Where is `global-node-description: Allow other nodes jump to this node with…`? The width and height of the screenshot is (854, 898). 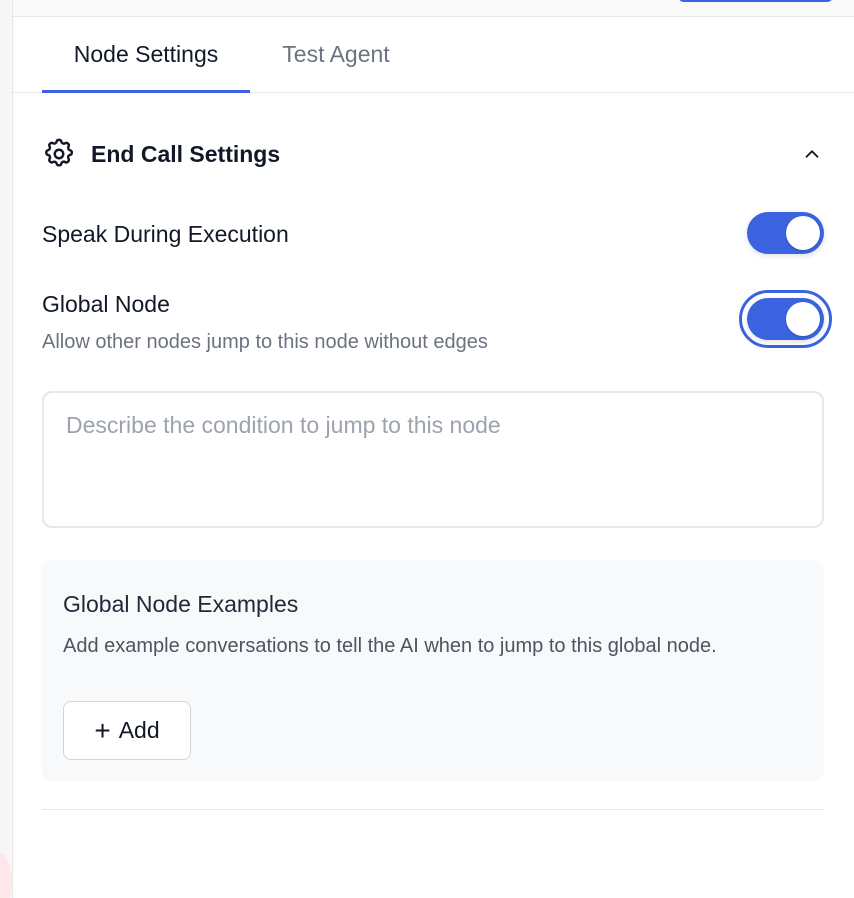 global-node-description: Allow other nodes jump to this node with… is located at coordinates (265, 342).